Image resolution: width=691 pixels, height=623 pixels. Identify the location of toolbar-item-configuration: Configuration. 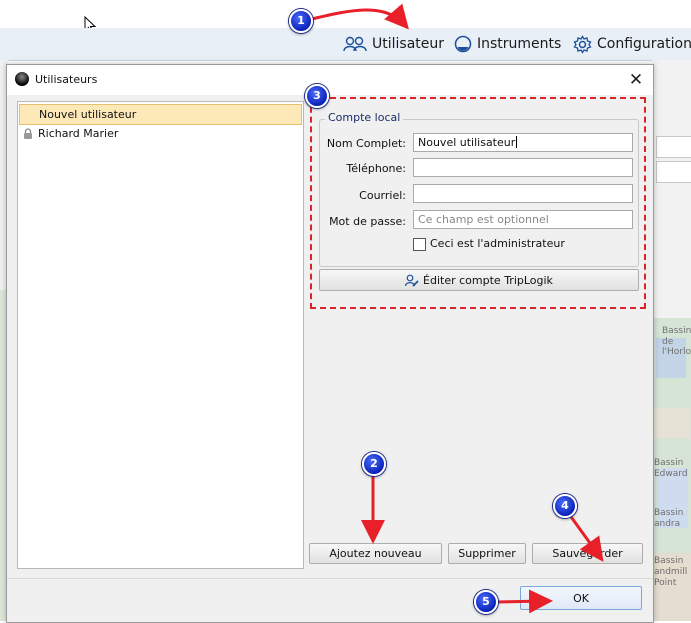
(632, 44).